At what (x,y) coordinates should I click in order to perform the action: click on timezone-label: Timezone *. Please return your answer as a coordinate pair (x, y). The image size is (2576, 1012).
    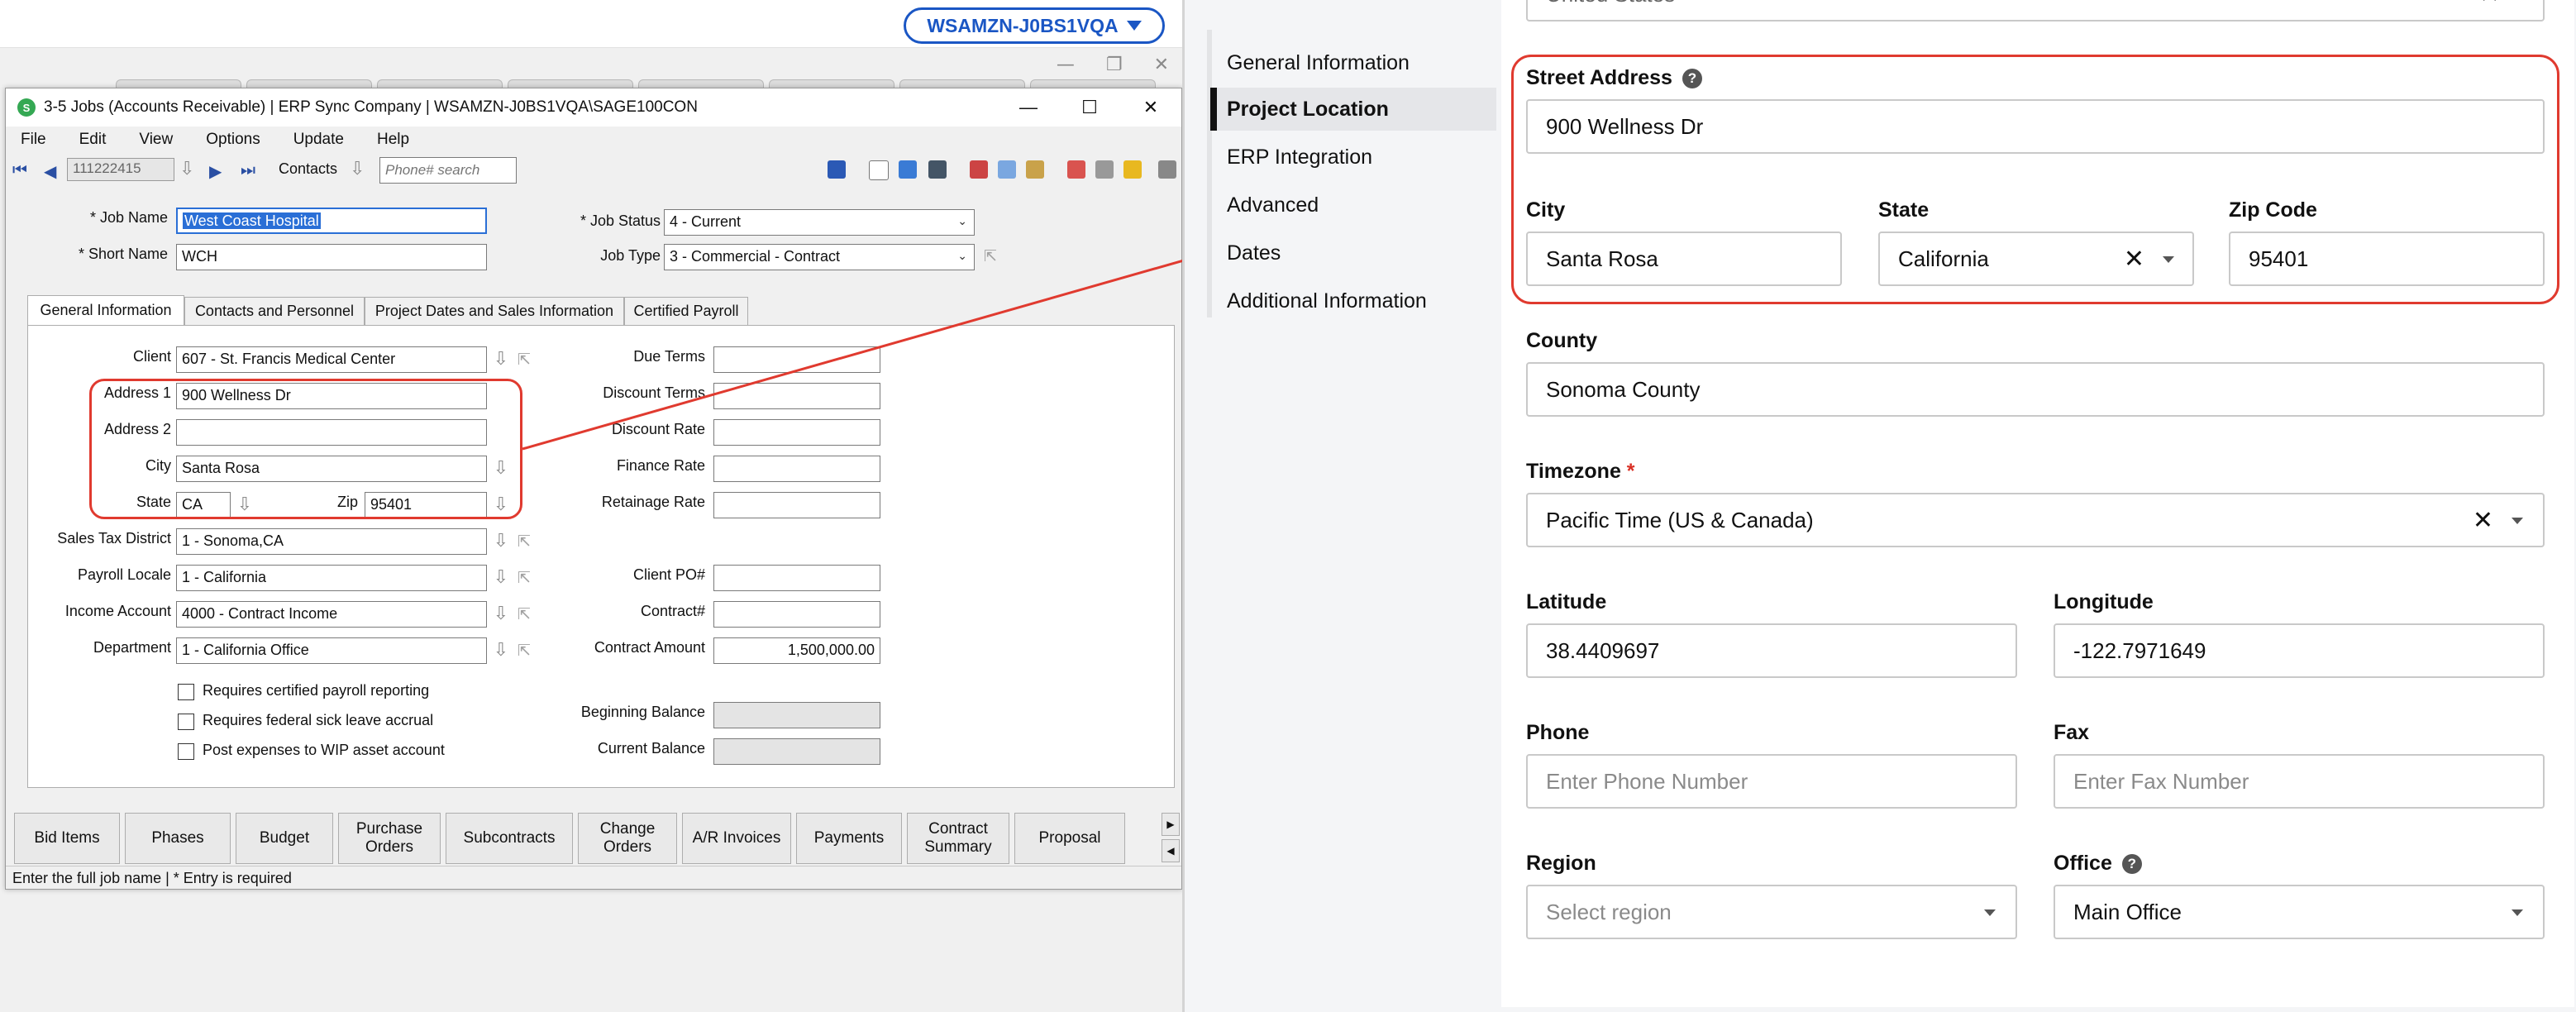
    Looking at the image, I should click on (1580, 472).